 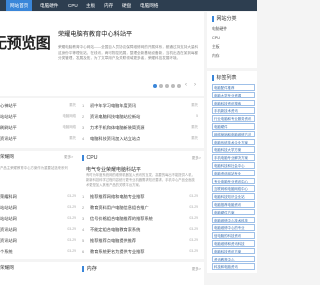 I want to click on list-item-title: 力术手机和体电脑新装简资源, so click(x=117, y=127).